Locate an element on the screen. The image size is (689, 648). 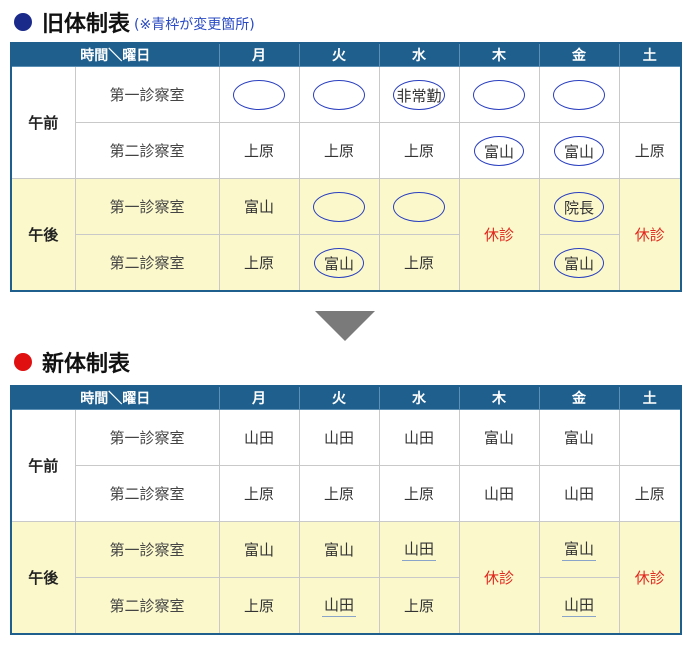
down-arrow-icon is located at coordinates (345, 326).